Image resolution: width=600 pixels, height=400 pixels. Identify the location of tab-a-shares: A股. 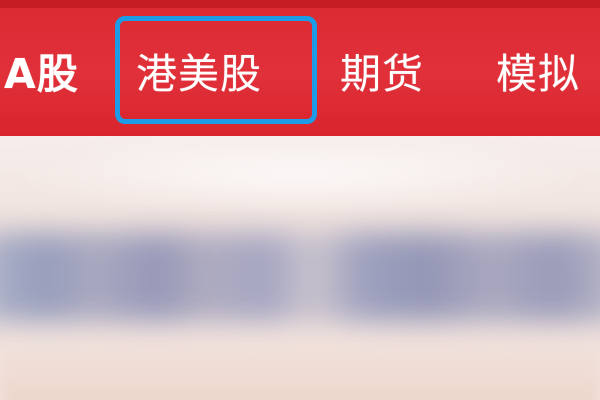
(41, 74).